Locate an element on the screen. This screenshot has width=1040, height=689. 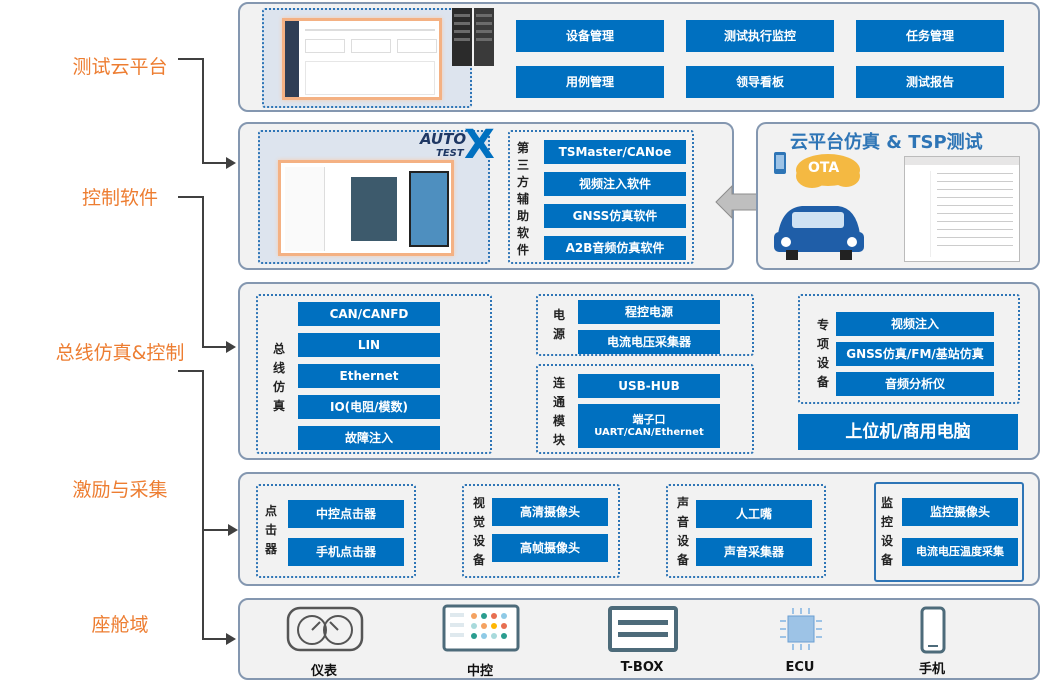
gnss-fm-basestation-button: GNSS仿真/FM/基站仿真 is located at coordinates (915, 354).